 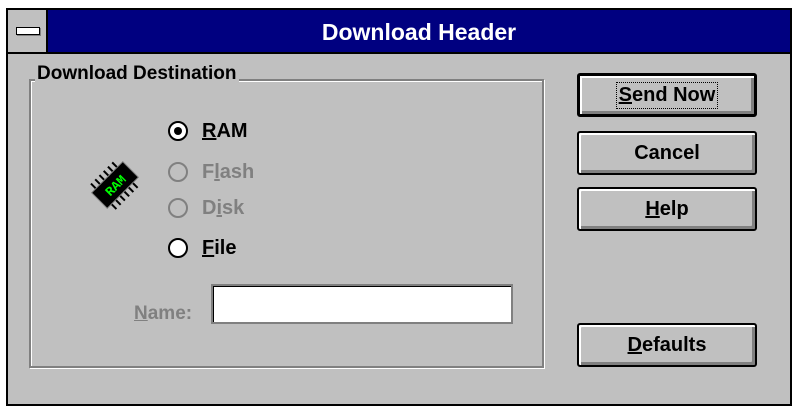 What do you see at coordinates (178, 131) in the screenshot?
I see `radio-ram-indicator` at bounding box center [178, 131].